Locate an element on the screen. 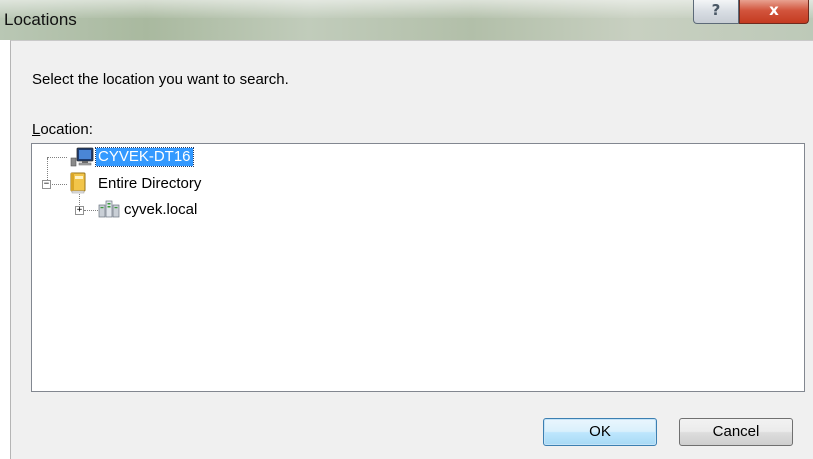  tree-item-cyvek-local: cyvek.local is located at coordinates (160, 210).